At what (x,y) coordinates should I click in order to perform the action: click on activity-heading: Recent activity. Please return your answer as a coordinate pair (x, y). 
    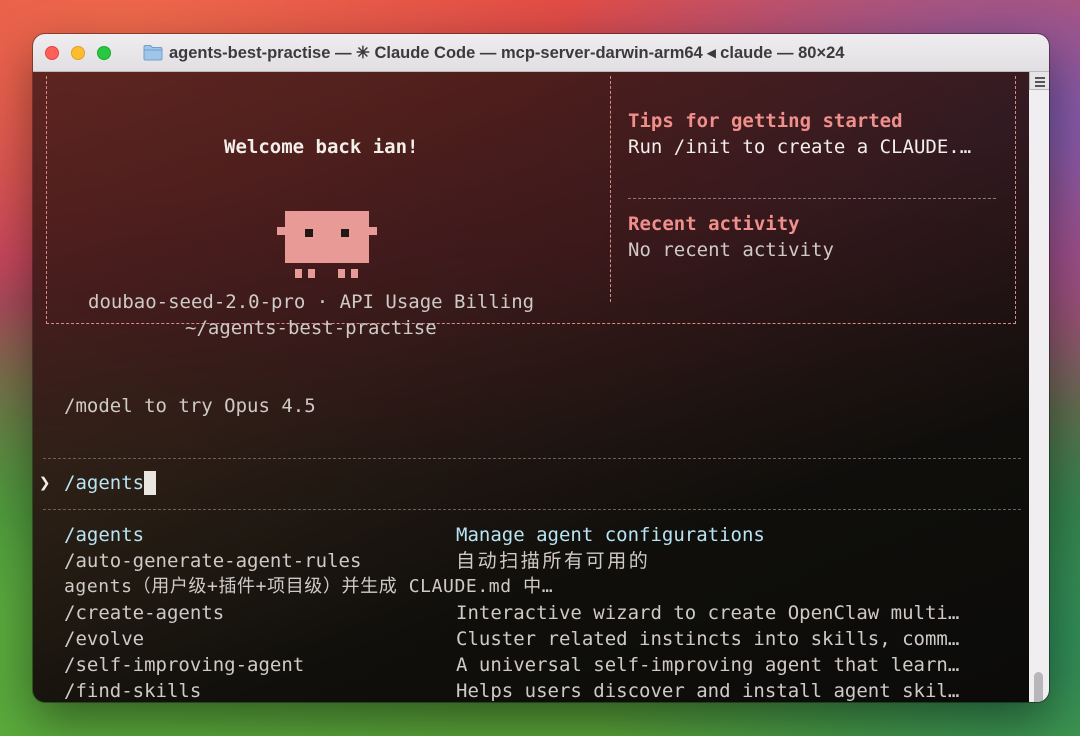
    Looking at the image, I should click on (714, 224).